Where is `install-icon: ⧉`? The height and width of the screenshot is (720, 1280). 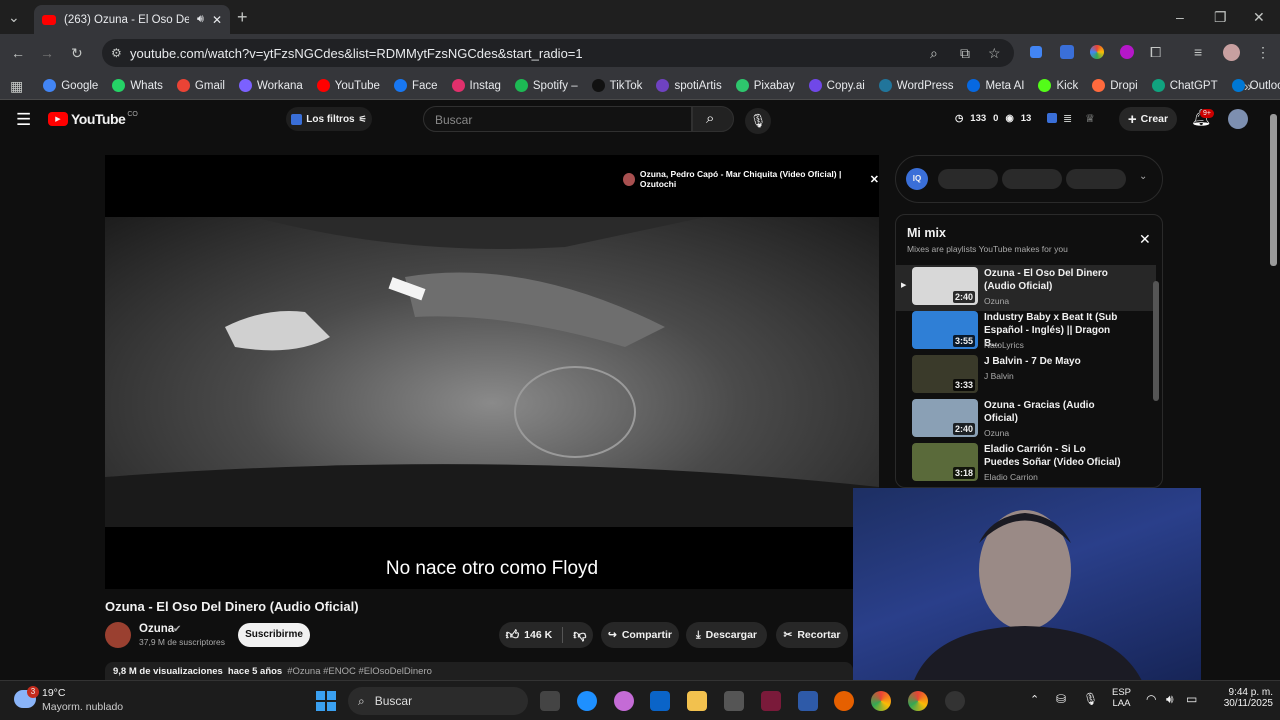 install-icon: ⧉ is located at coordinates (965, 53).